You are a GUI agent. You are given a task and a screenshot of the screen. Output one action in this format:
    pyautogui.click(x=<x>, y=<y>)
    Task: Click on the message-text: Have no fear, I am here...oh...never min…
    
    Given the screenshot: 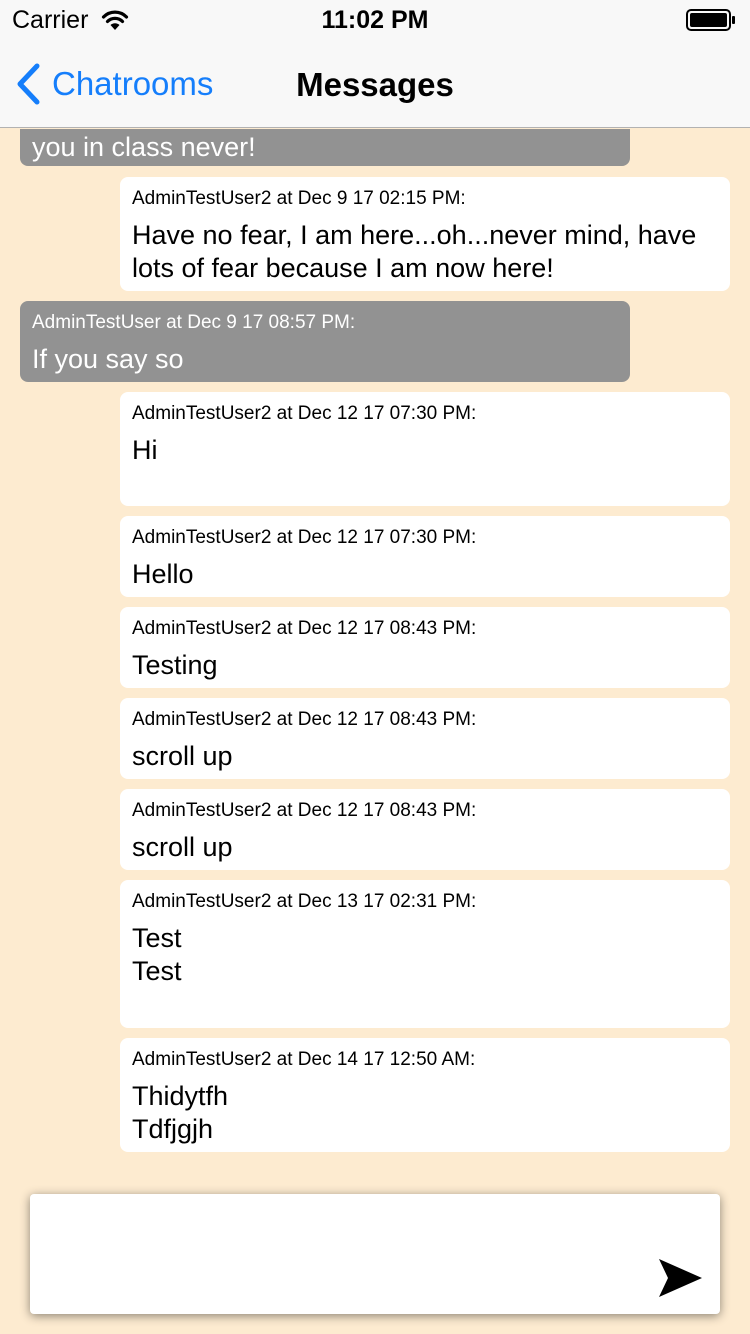 What is the action you would take?
    pyautogui.click(x=414, y=251)
    